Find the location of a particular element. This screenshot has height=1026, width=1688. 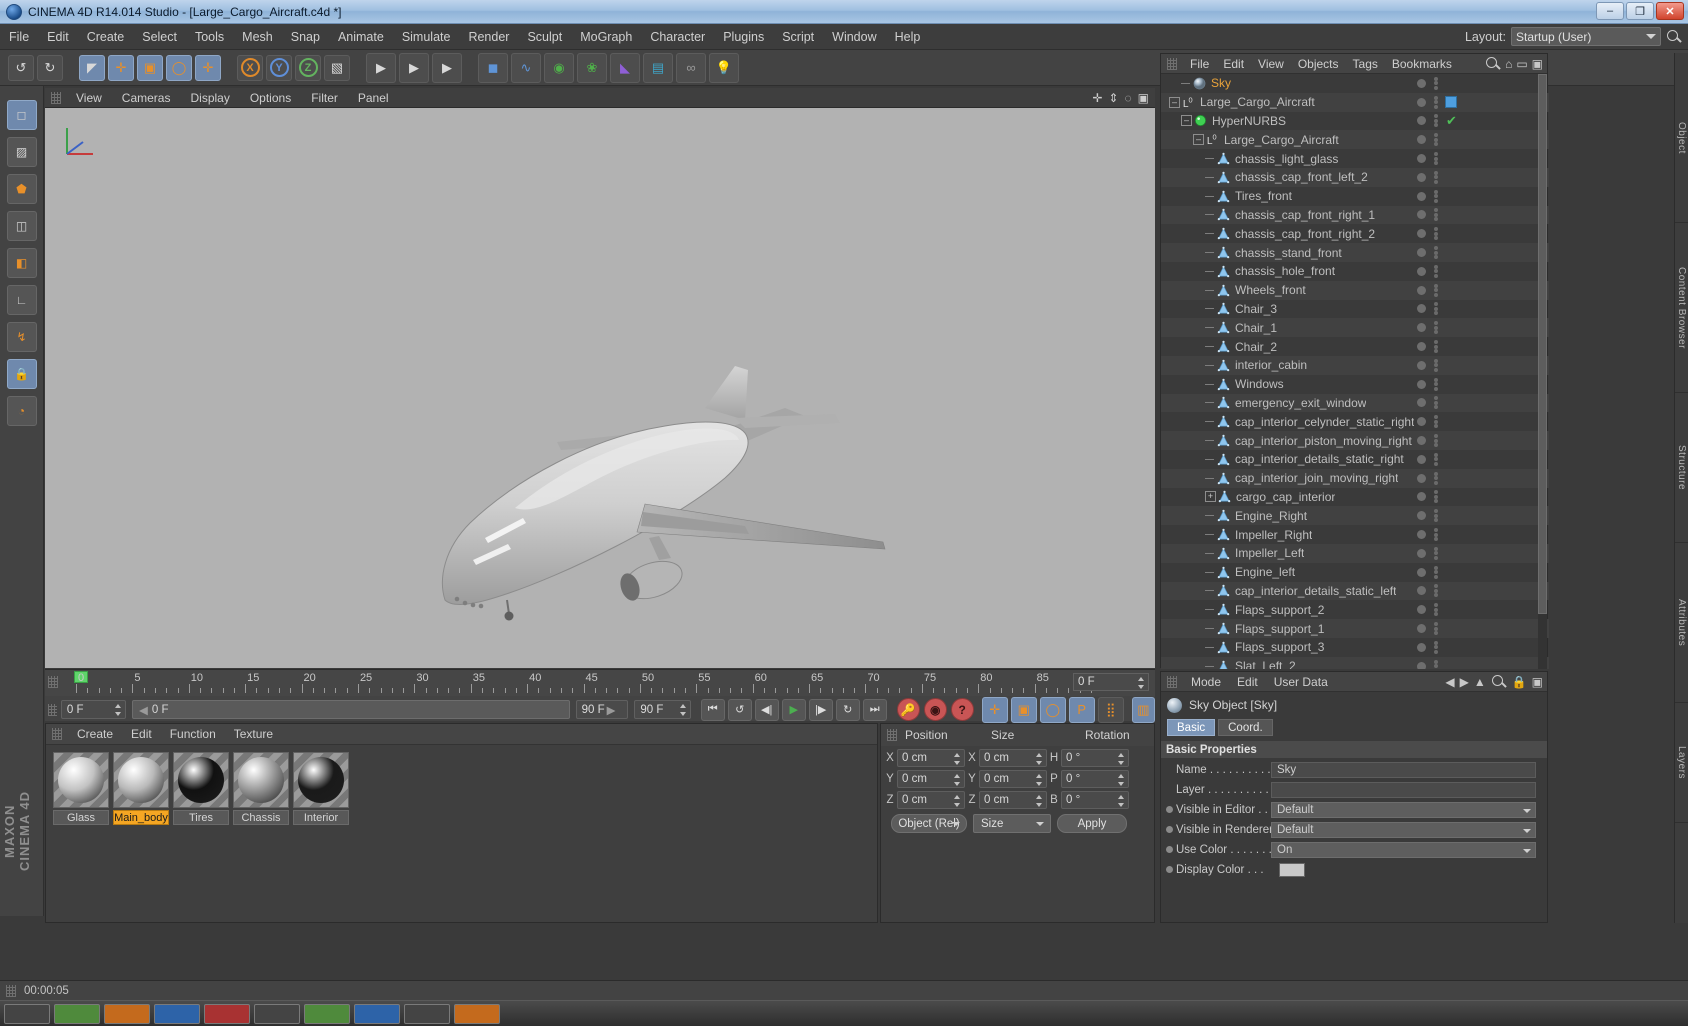

back-arrow-icon: ◀ is located at coordinates (1449, 682).